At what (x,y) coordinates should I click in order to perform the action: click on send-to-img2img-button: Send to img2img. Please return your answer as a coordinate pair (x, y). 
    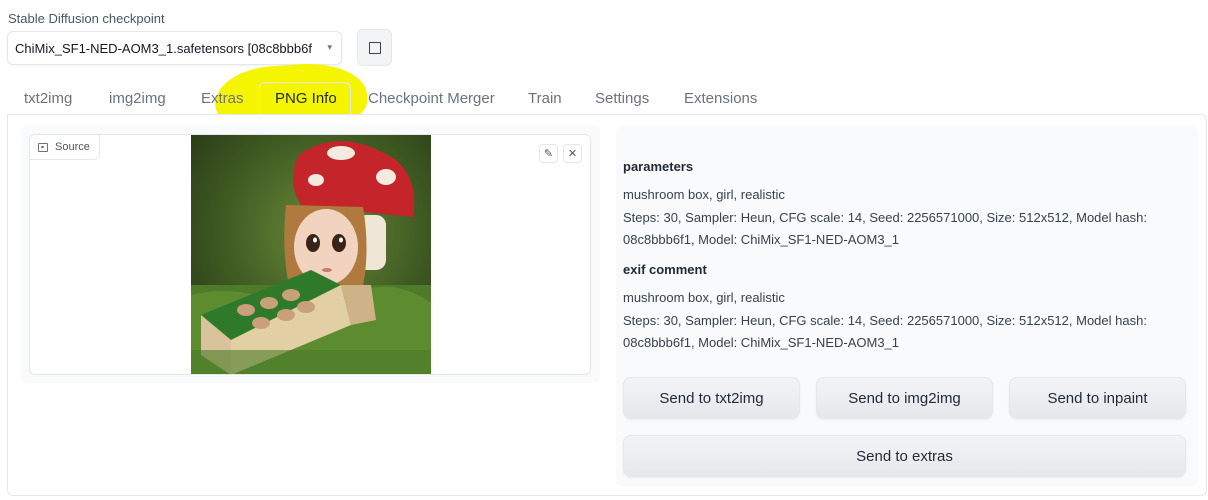
    Looking at the image, I should click on (904, 398).